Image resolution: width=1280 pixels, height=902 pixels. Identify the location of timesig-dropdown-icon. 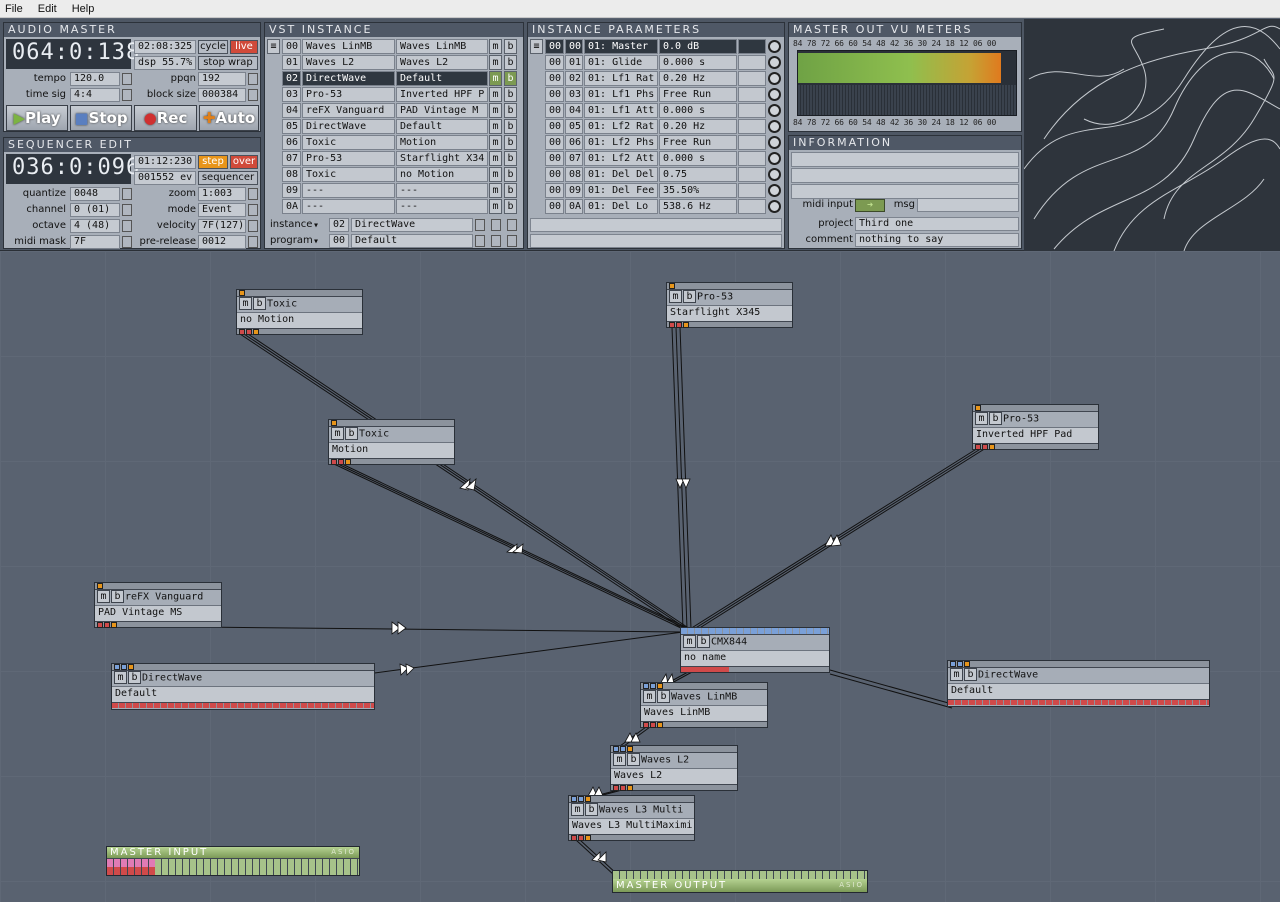
(127, 95).